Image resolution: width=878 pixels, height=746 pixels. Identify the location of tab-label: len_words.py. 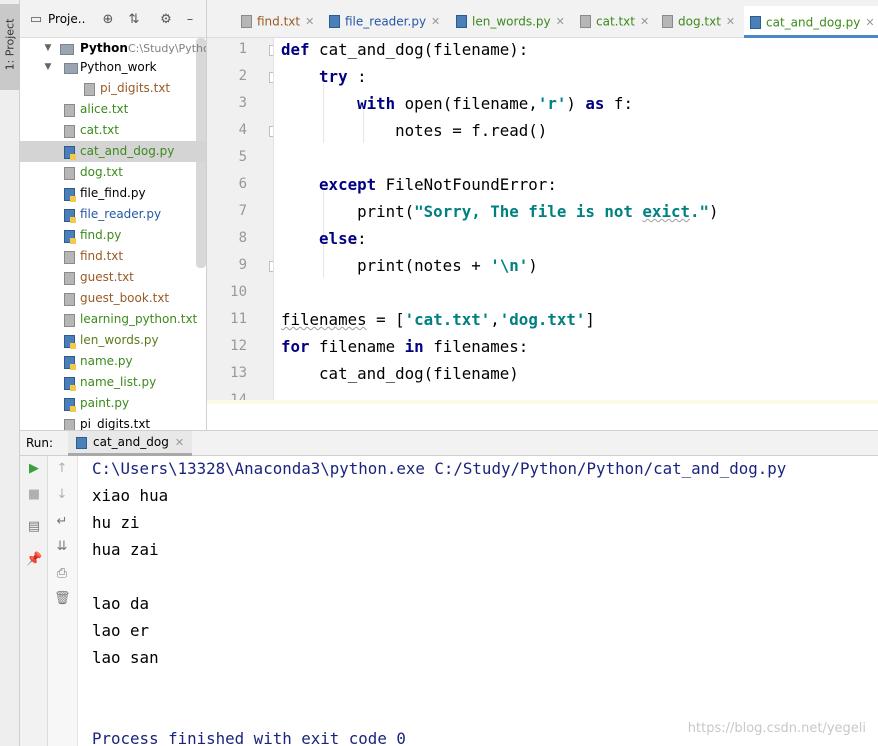
(511, 21).